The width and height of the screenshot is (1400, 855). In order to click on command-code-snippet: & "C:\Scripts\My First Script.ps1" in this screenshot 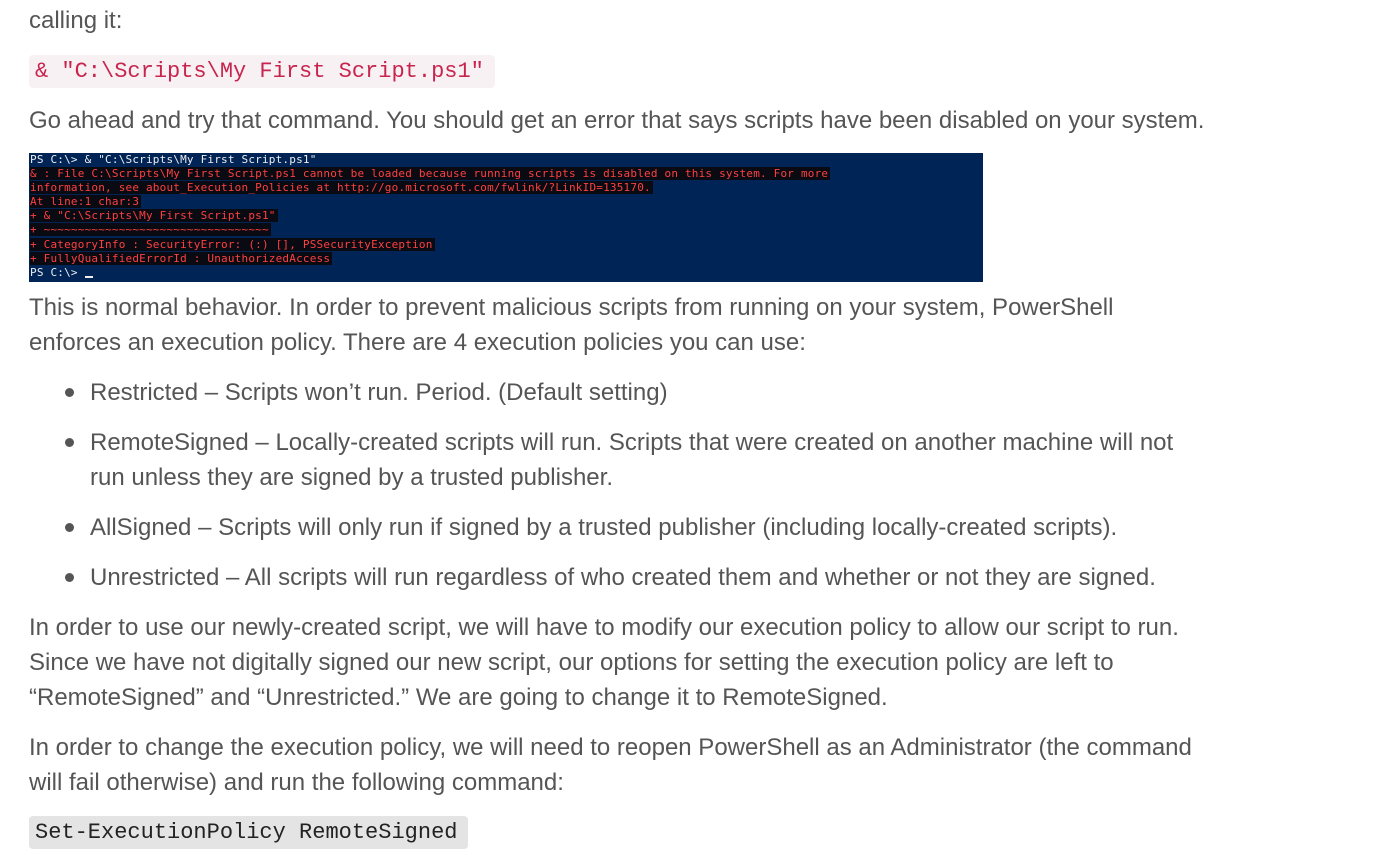, I will do `click(262, 71)`.